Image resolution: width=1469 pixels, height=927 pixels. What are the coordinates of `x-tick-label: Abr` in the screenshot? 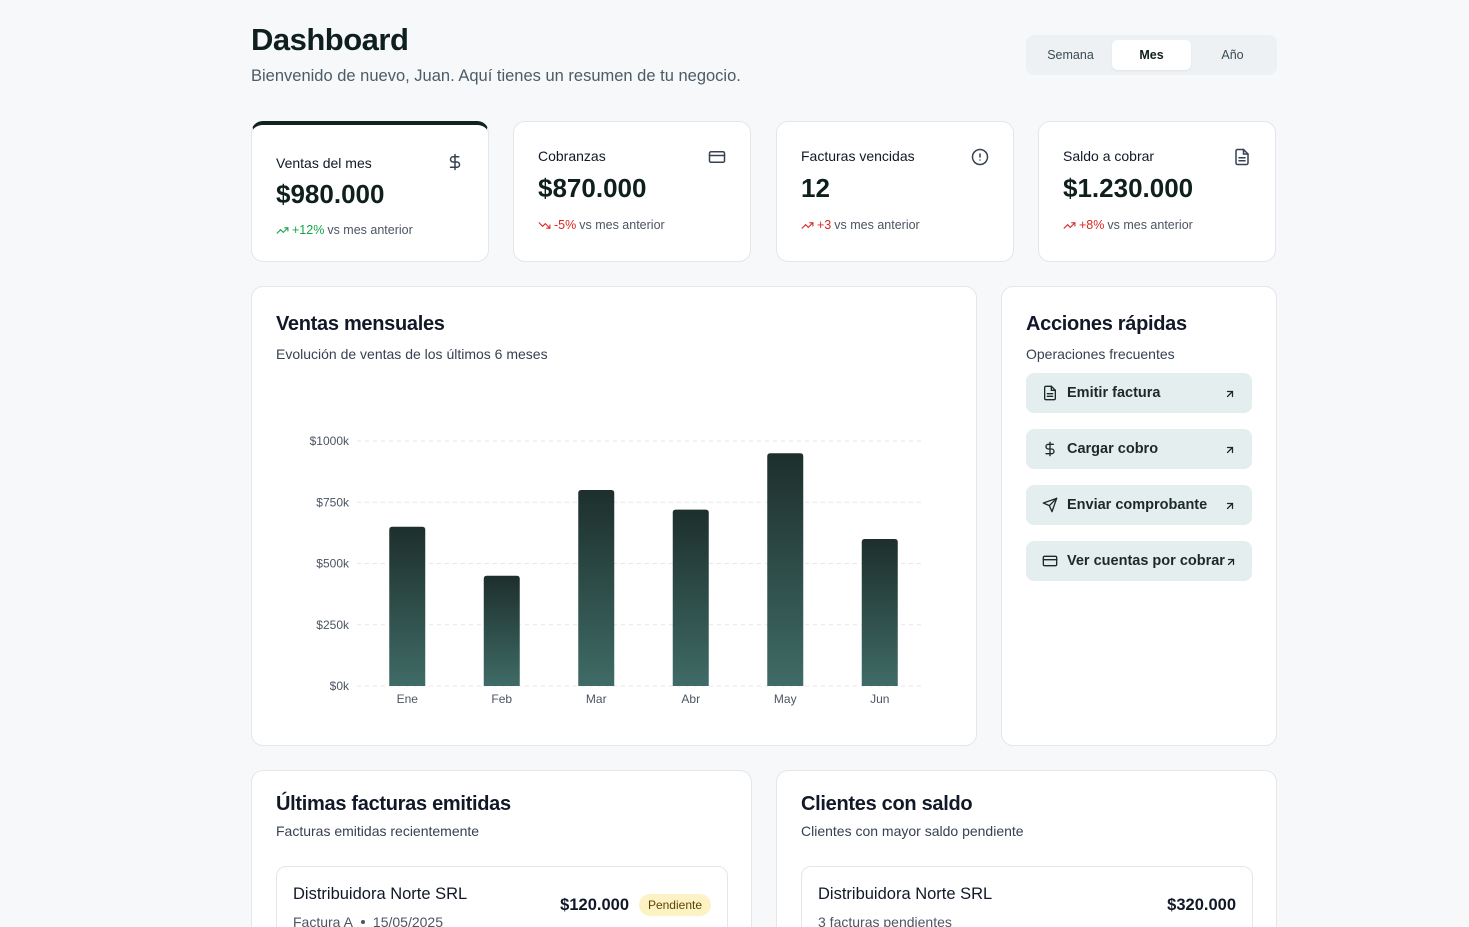 It's located at (690, 699).